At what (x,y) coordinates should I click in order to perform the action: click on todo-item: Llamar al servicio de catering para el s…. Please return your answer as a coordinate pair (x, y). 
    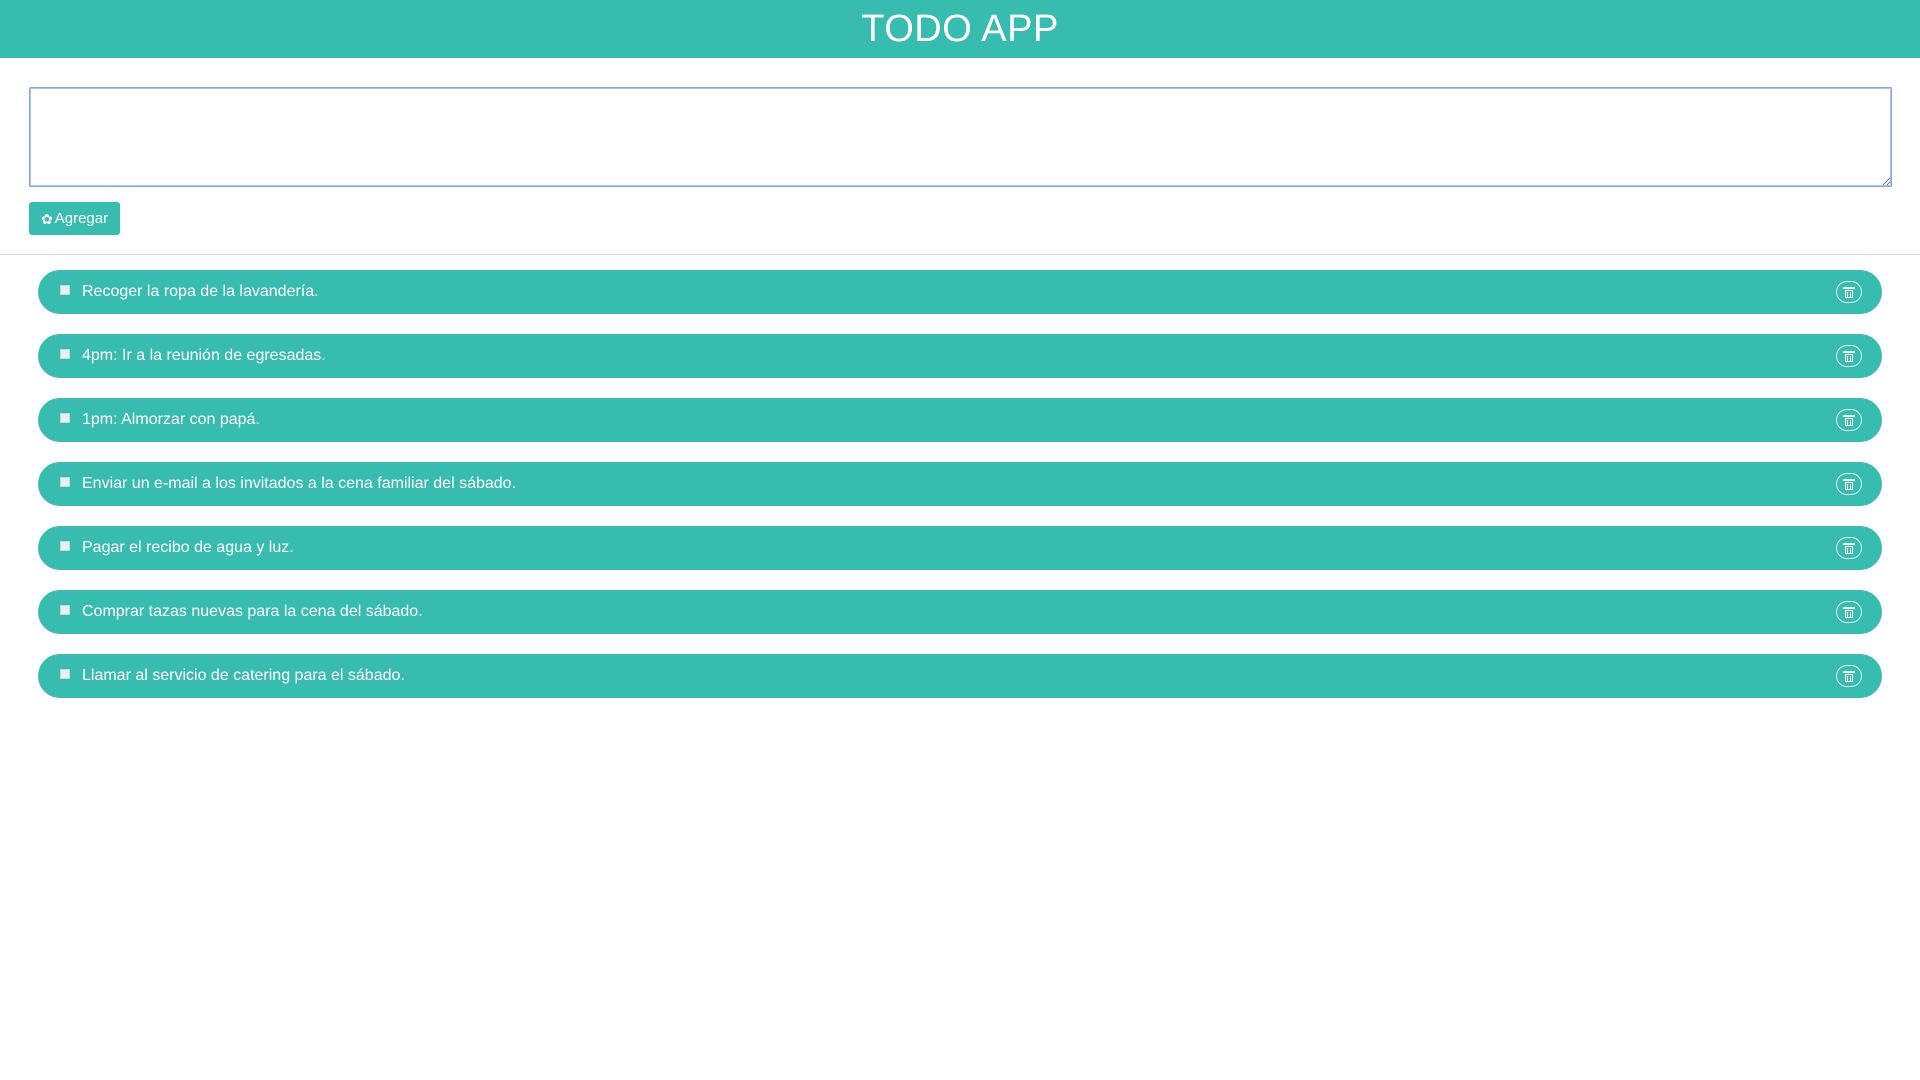
    Looking at the image, I should click on (960, 676).